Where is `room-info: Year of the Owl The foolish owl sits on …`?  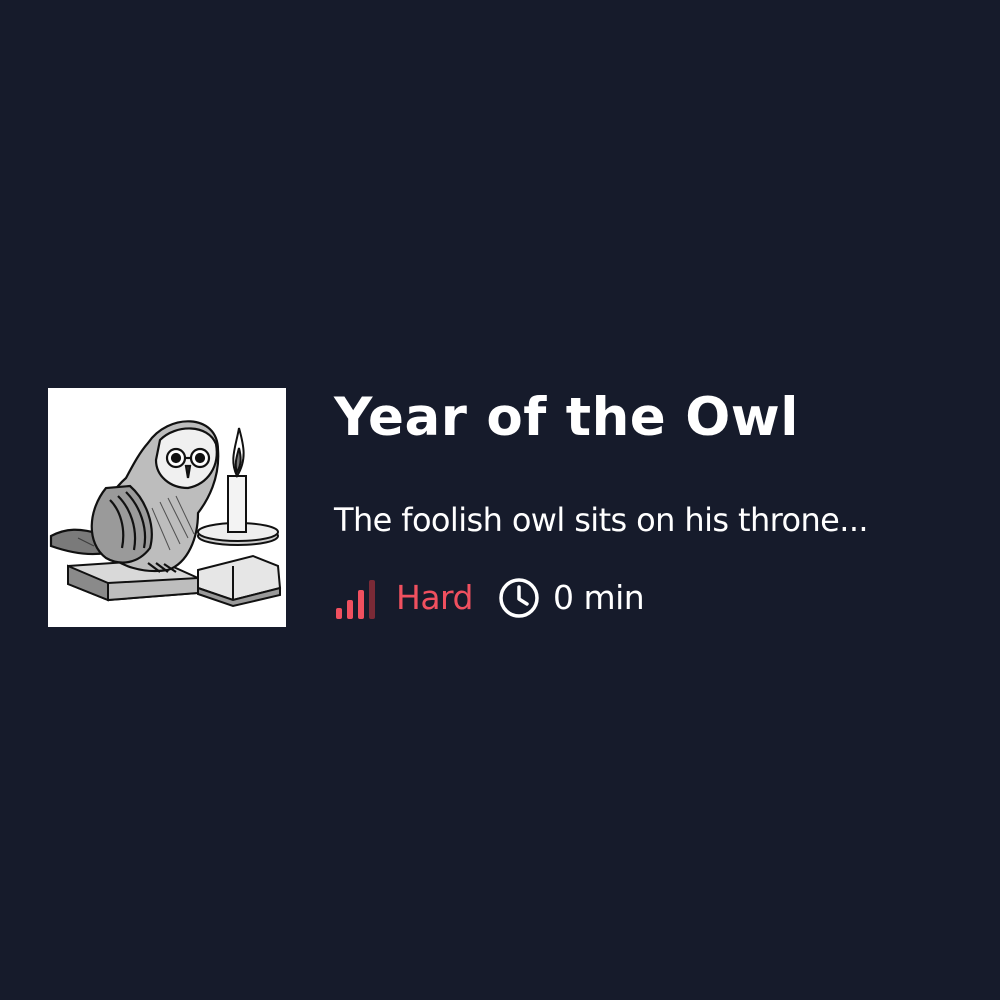
room-info: Year of the Owl The foolish owl sits on … is located at coordinates (601, 504).